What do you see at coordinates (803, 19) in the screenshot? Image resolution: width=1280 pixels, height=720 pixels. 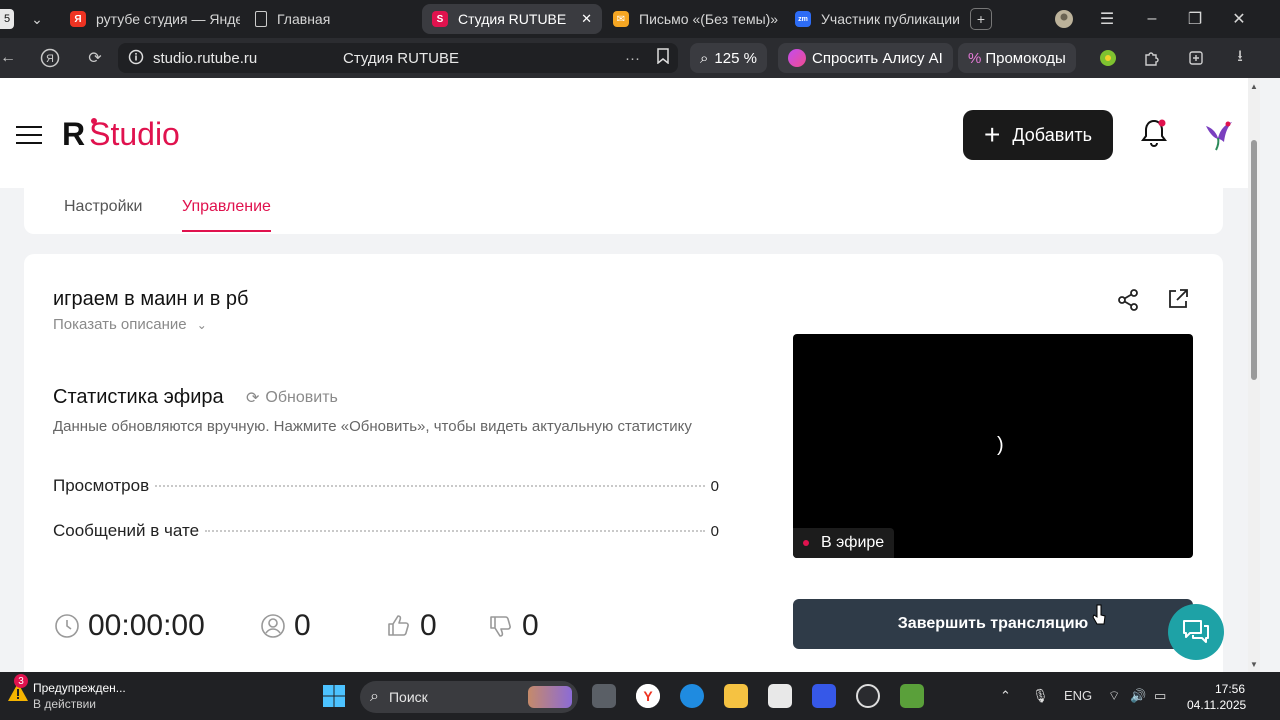 I see `zoom-icon: zm` at bounding box center [803, 19].